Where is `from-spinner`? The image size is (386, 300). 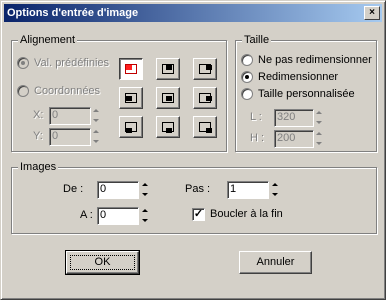 from-spinner is located at coordinates (145, 190).